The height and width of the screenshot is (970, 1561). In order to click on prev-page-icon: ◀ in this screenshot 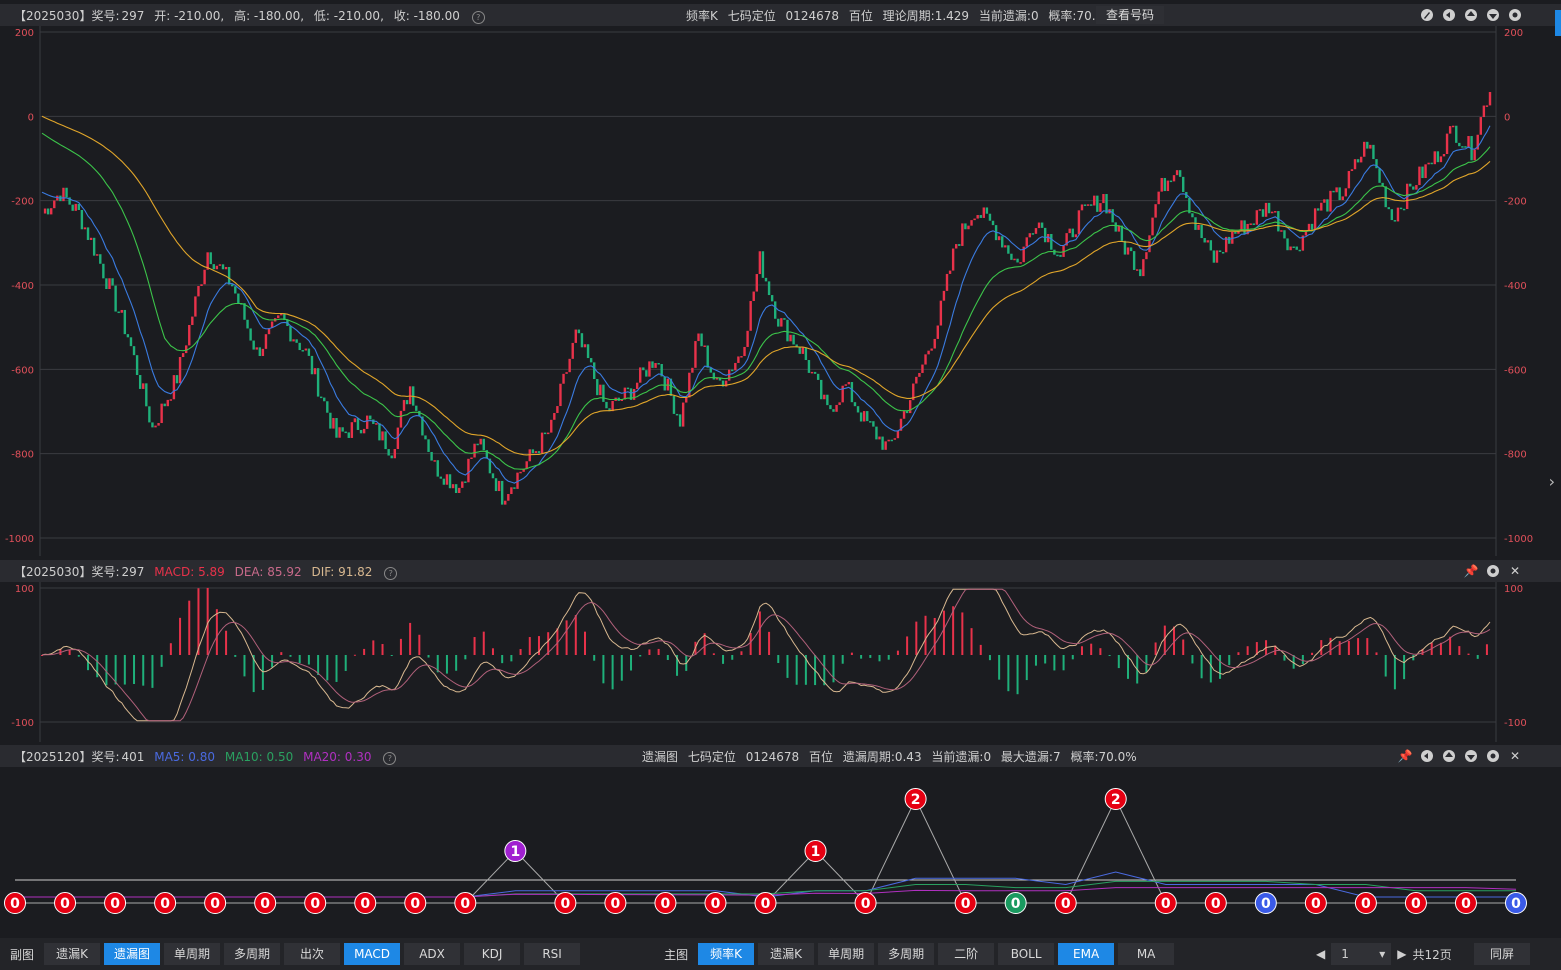, I will do `click(1320, 954)`.